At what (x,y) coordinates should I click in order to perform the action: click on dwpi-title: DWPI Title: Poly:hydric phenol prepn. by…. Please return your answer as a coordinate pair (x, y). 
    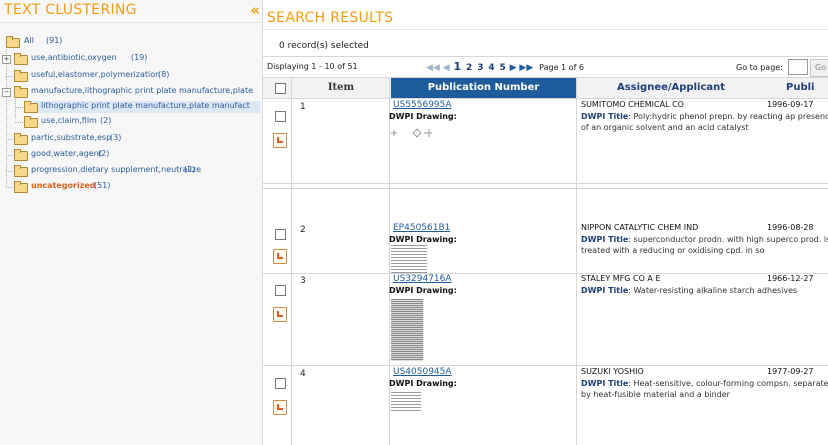
    Looking at the image, I should click on (704, 122).